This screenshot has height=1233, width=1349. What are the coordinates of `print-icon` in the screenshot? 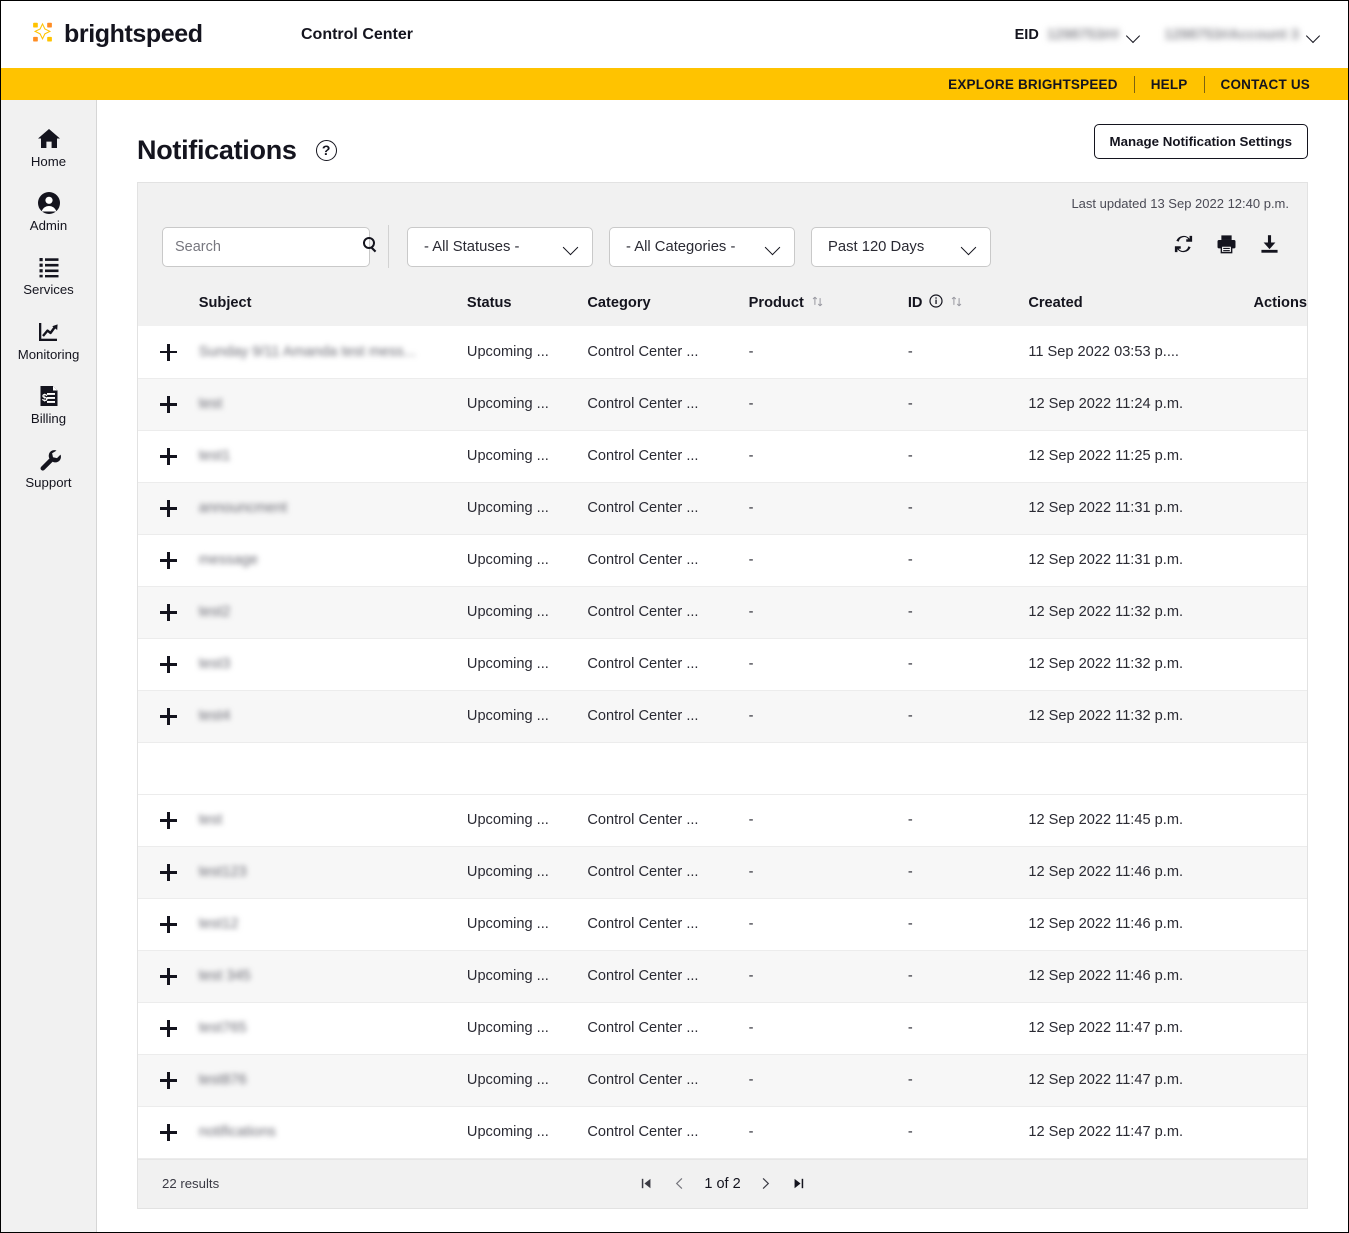 It's located at (1226, 246).